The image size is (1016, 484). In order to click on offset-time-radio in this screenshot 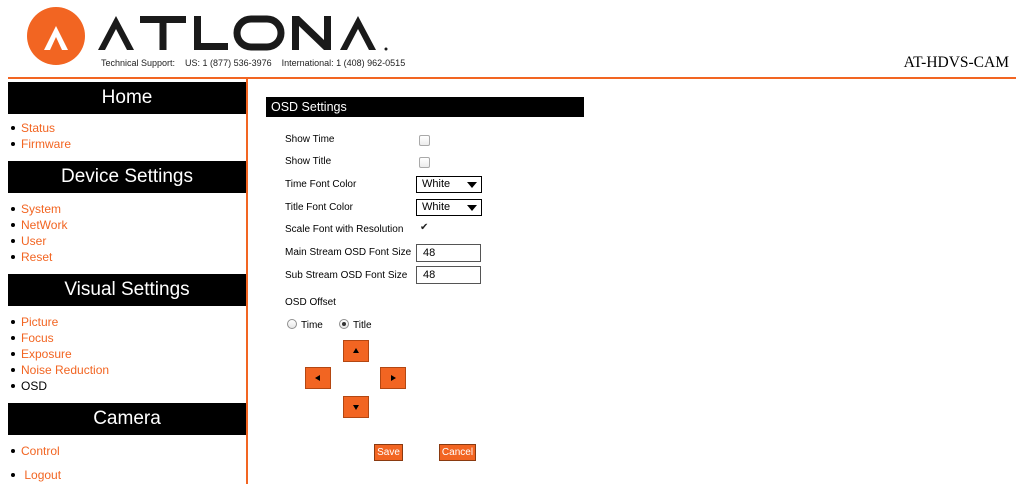, I will do `click(292, 324)`.